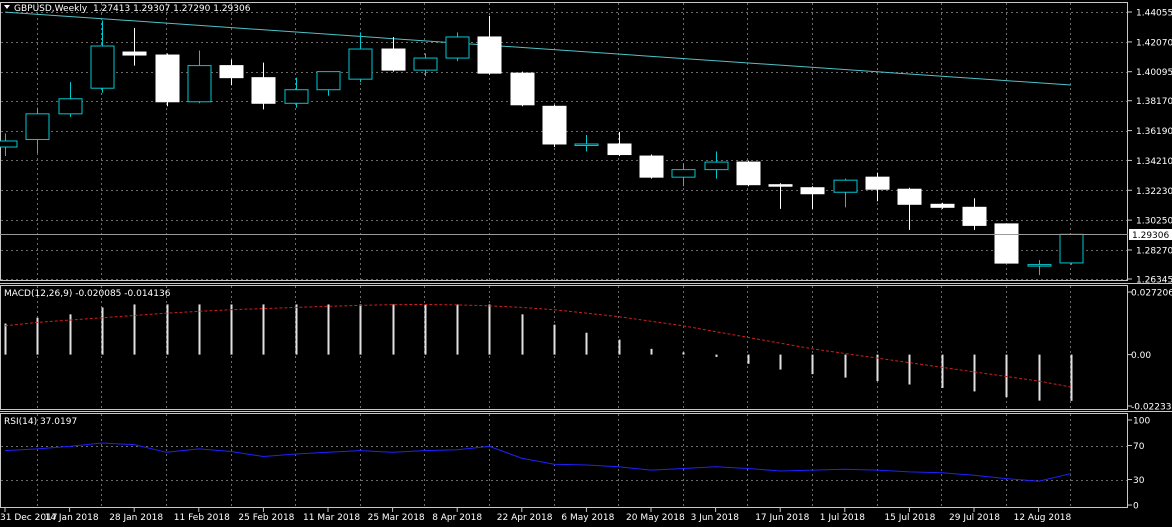  What do you see at coordinates (51, 9) in the screenshot?
I see `symbol-label: GBPUSD,Weekly` at bounding box center [51, 9].